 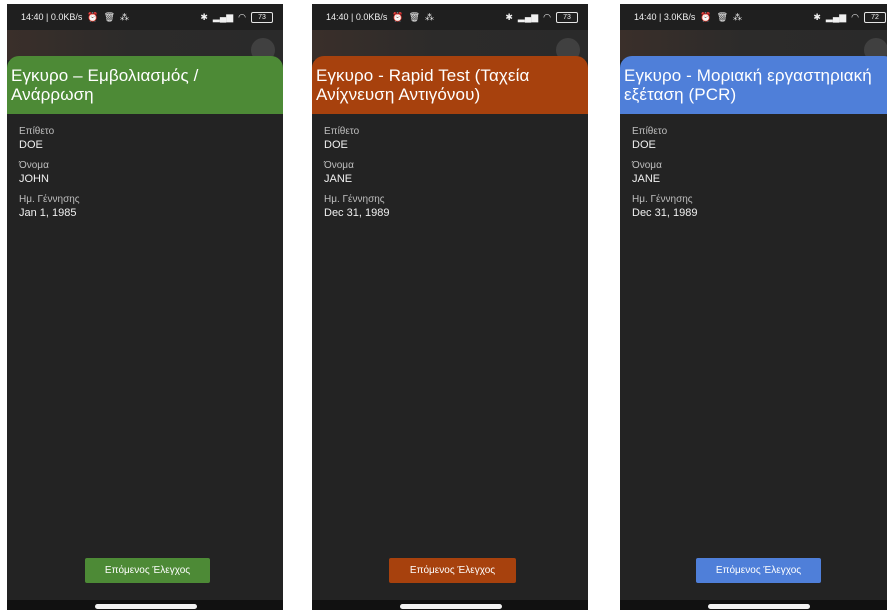 I want to click on first-name-value: JOHN, so click(x=34, y=179).